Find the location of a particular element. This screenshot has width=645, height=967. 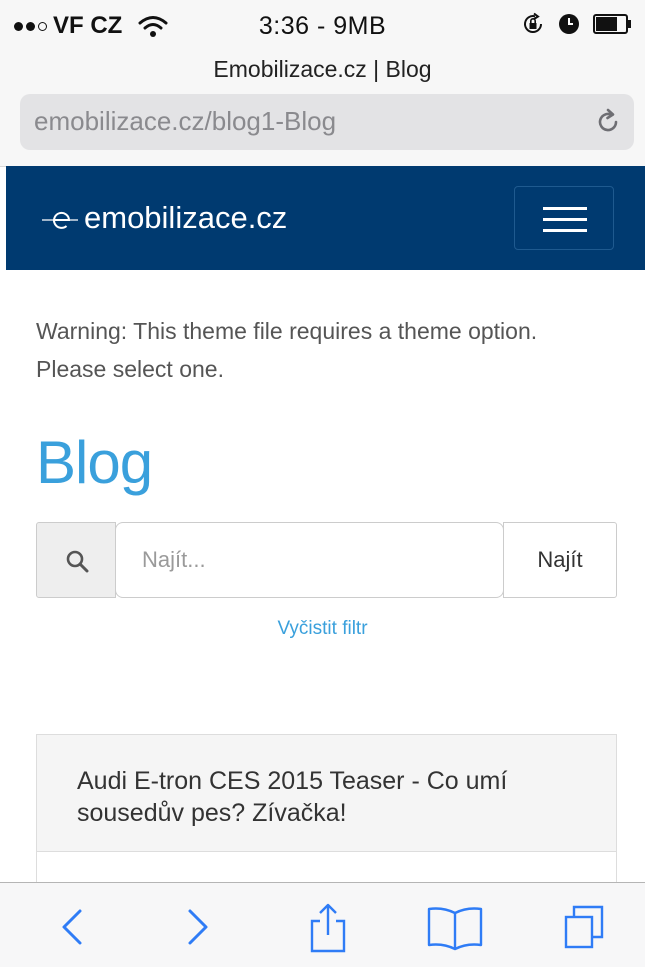

url-field: emobilizace.cz/blog1-Blog is located at coordinates (327, 122).